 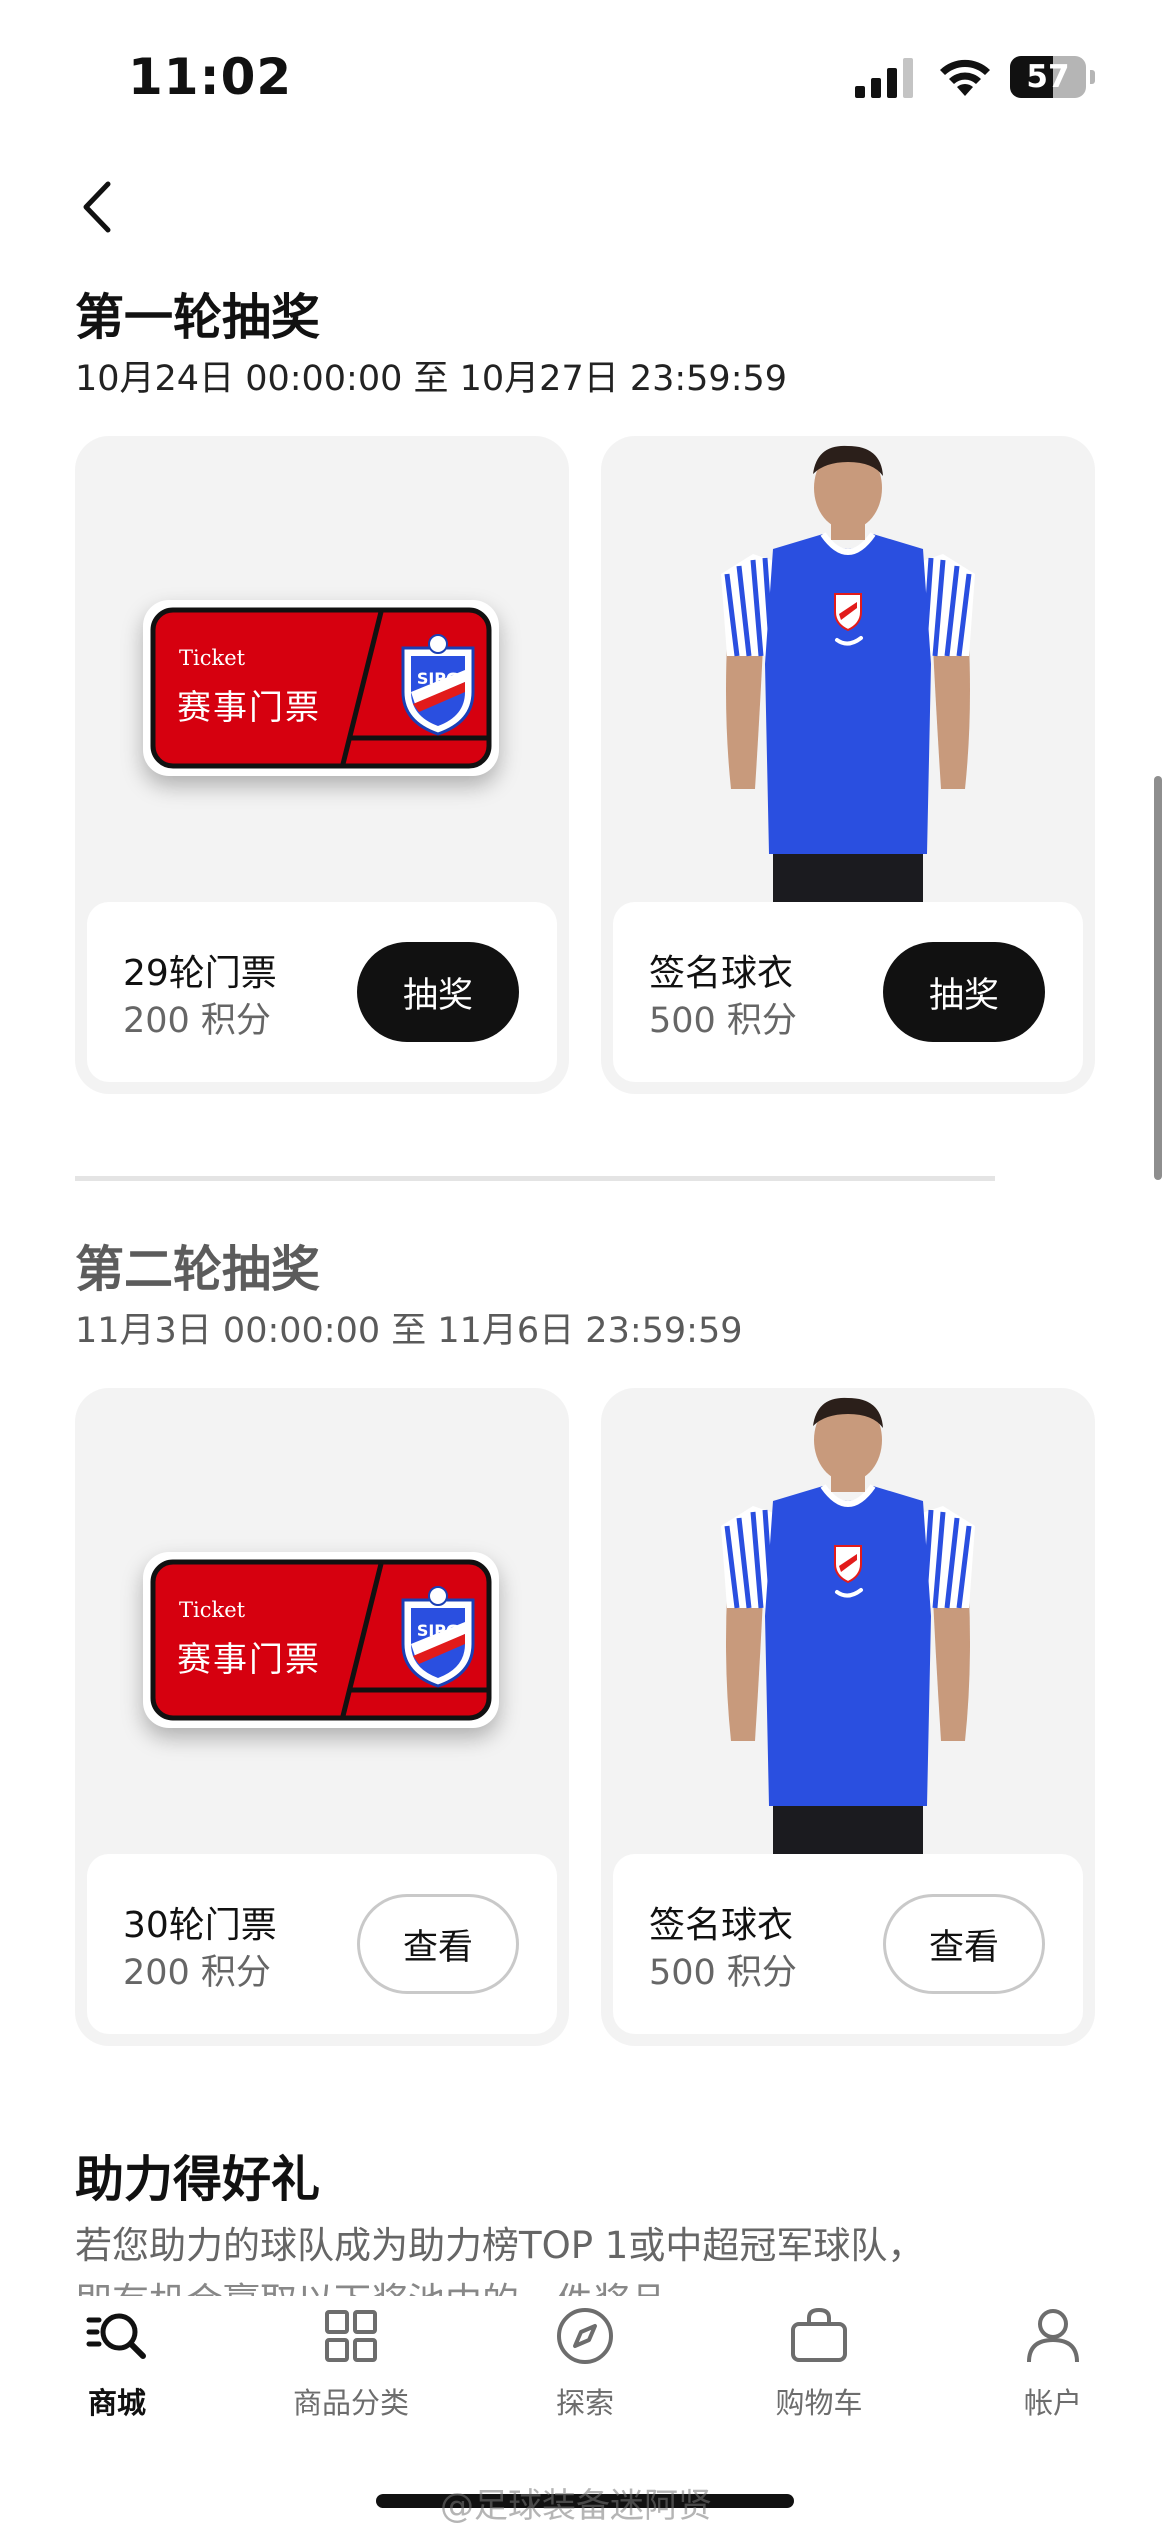 What do you see at coordinates (210, 77) in the screenshot?
I see `status-time: 11:02` at bounding box center [210, 77].